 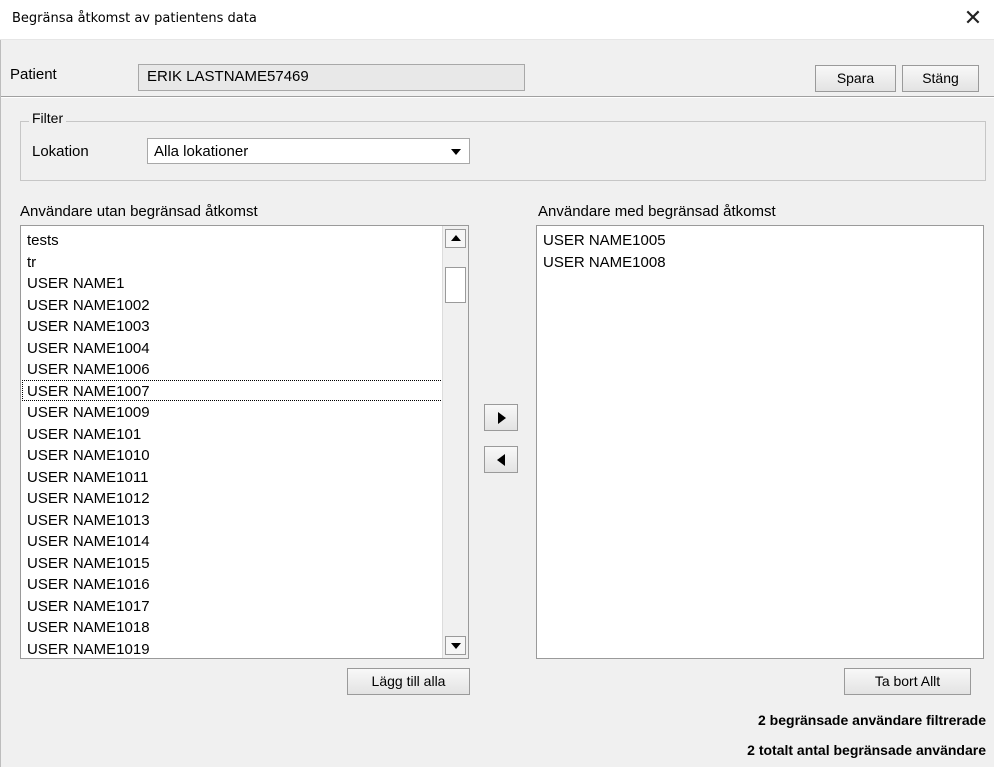 I want to click on save-button: Spara, so click(x=855, y=78).